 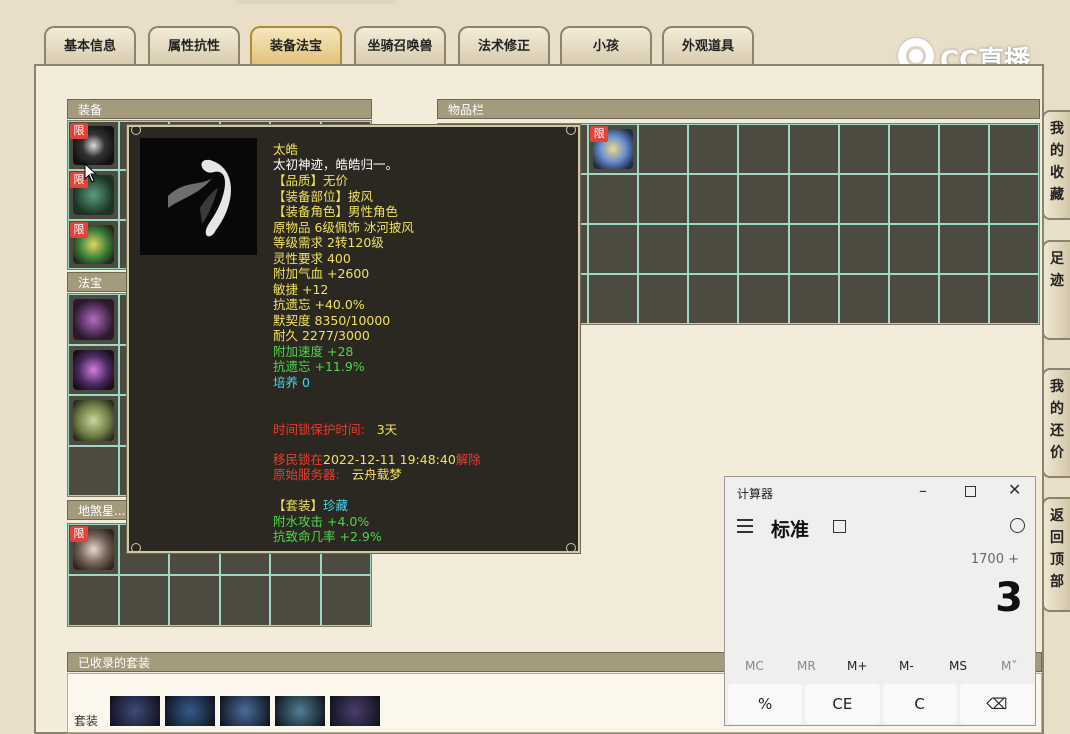 I want to click on item-icon, so click(x=93, y=319).